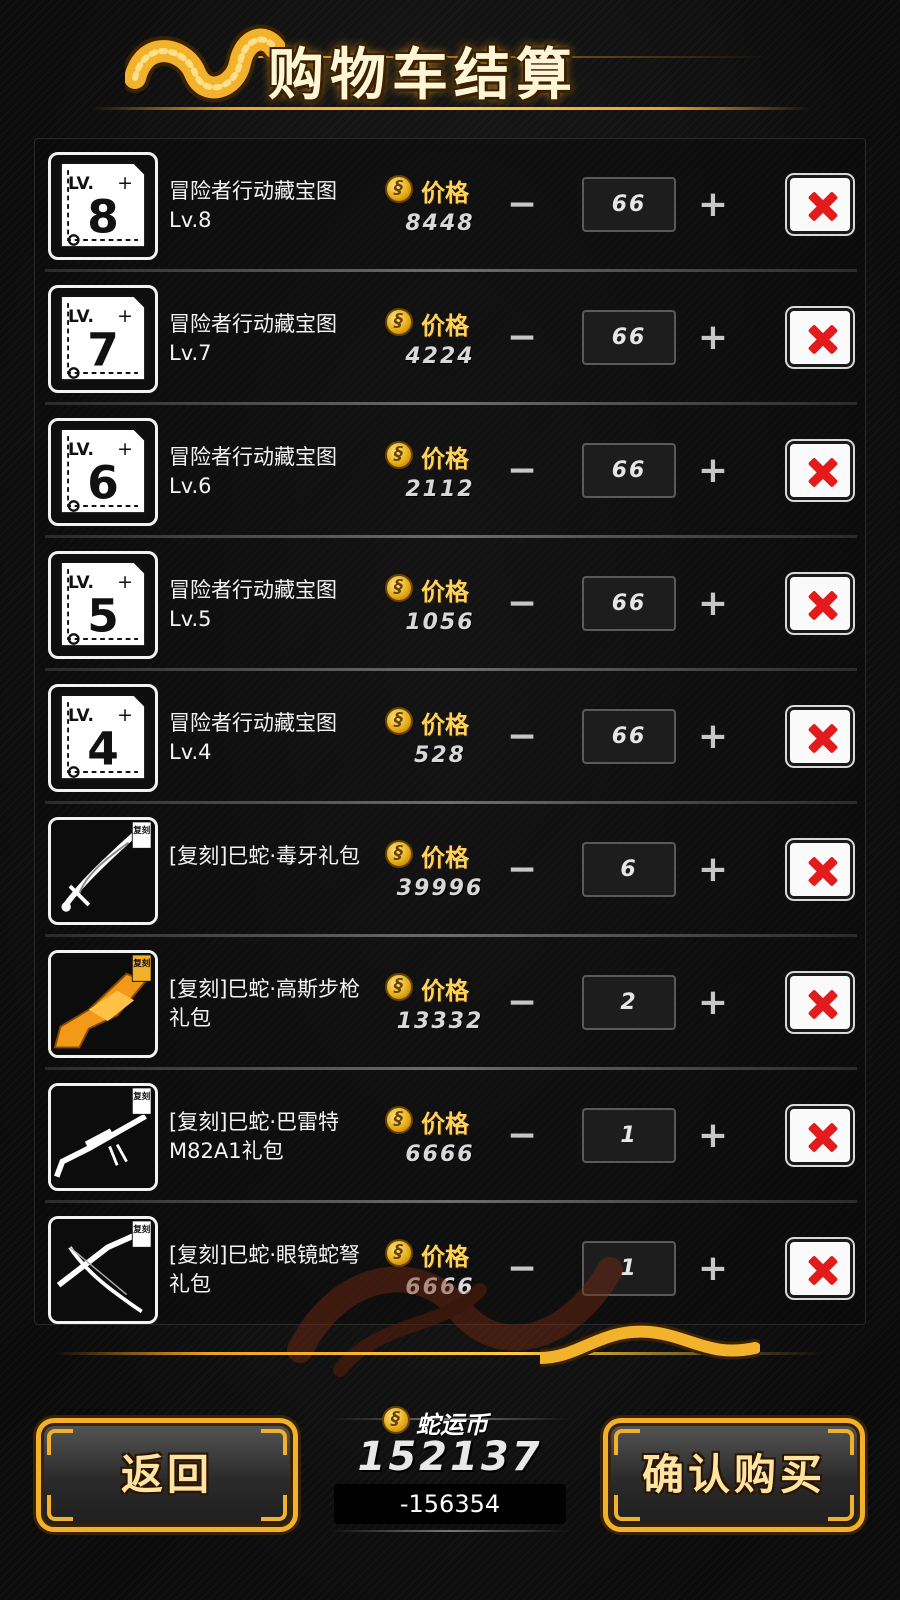  What do you see at coordinates (103, 482) in the screenshot?
I see `svg-text: 6` at bounding box center [103, 482].